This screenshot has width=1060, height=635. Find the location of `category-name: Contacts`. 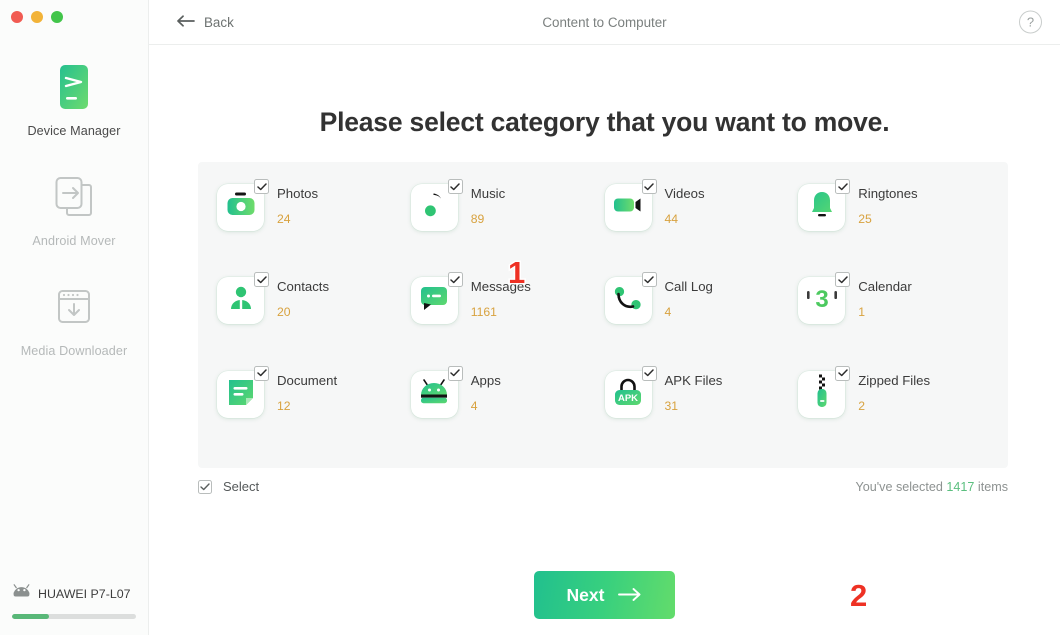

category-name: Contacts is located at coordinates (303, 287).